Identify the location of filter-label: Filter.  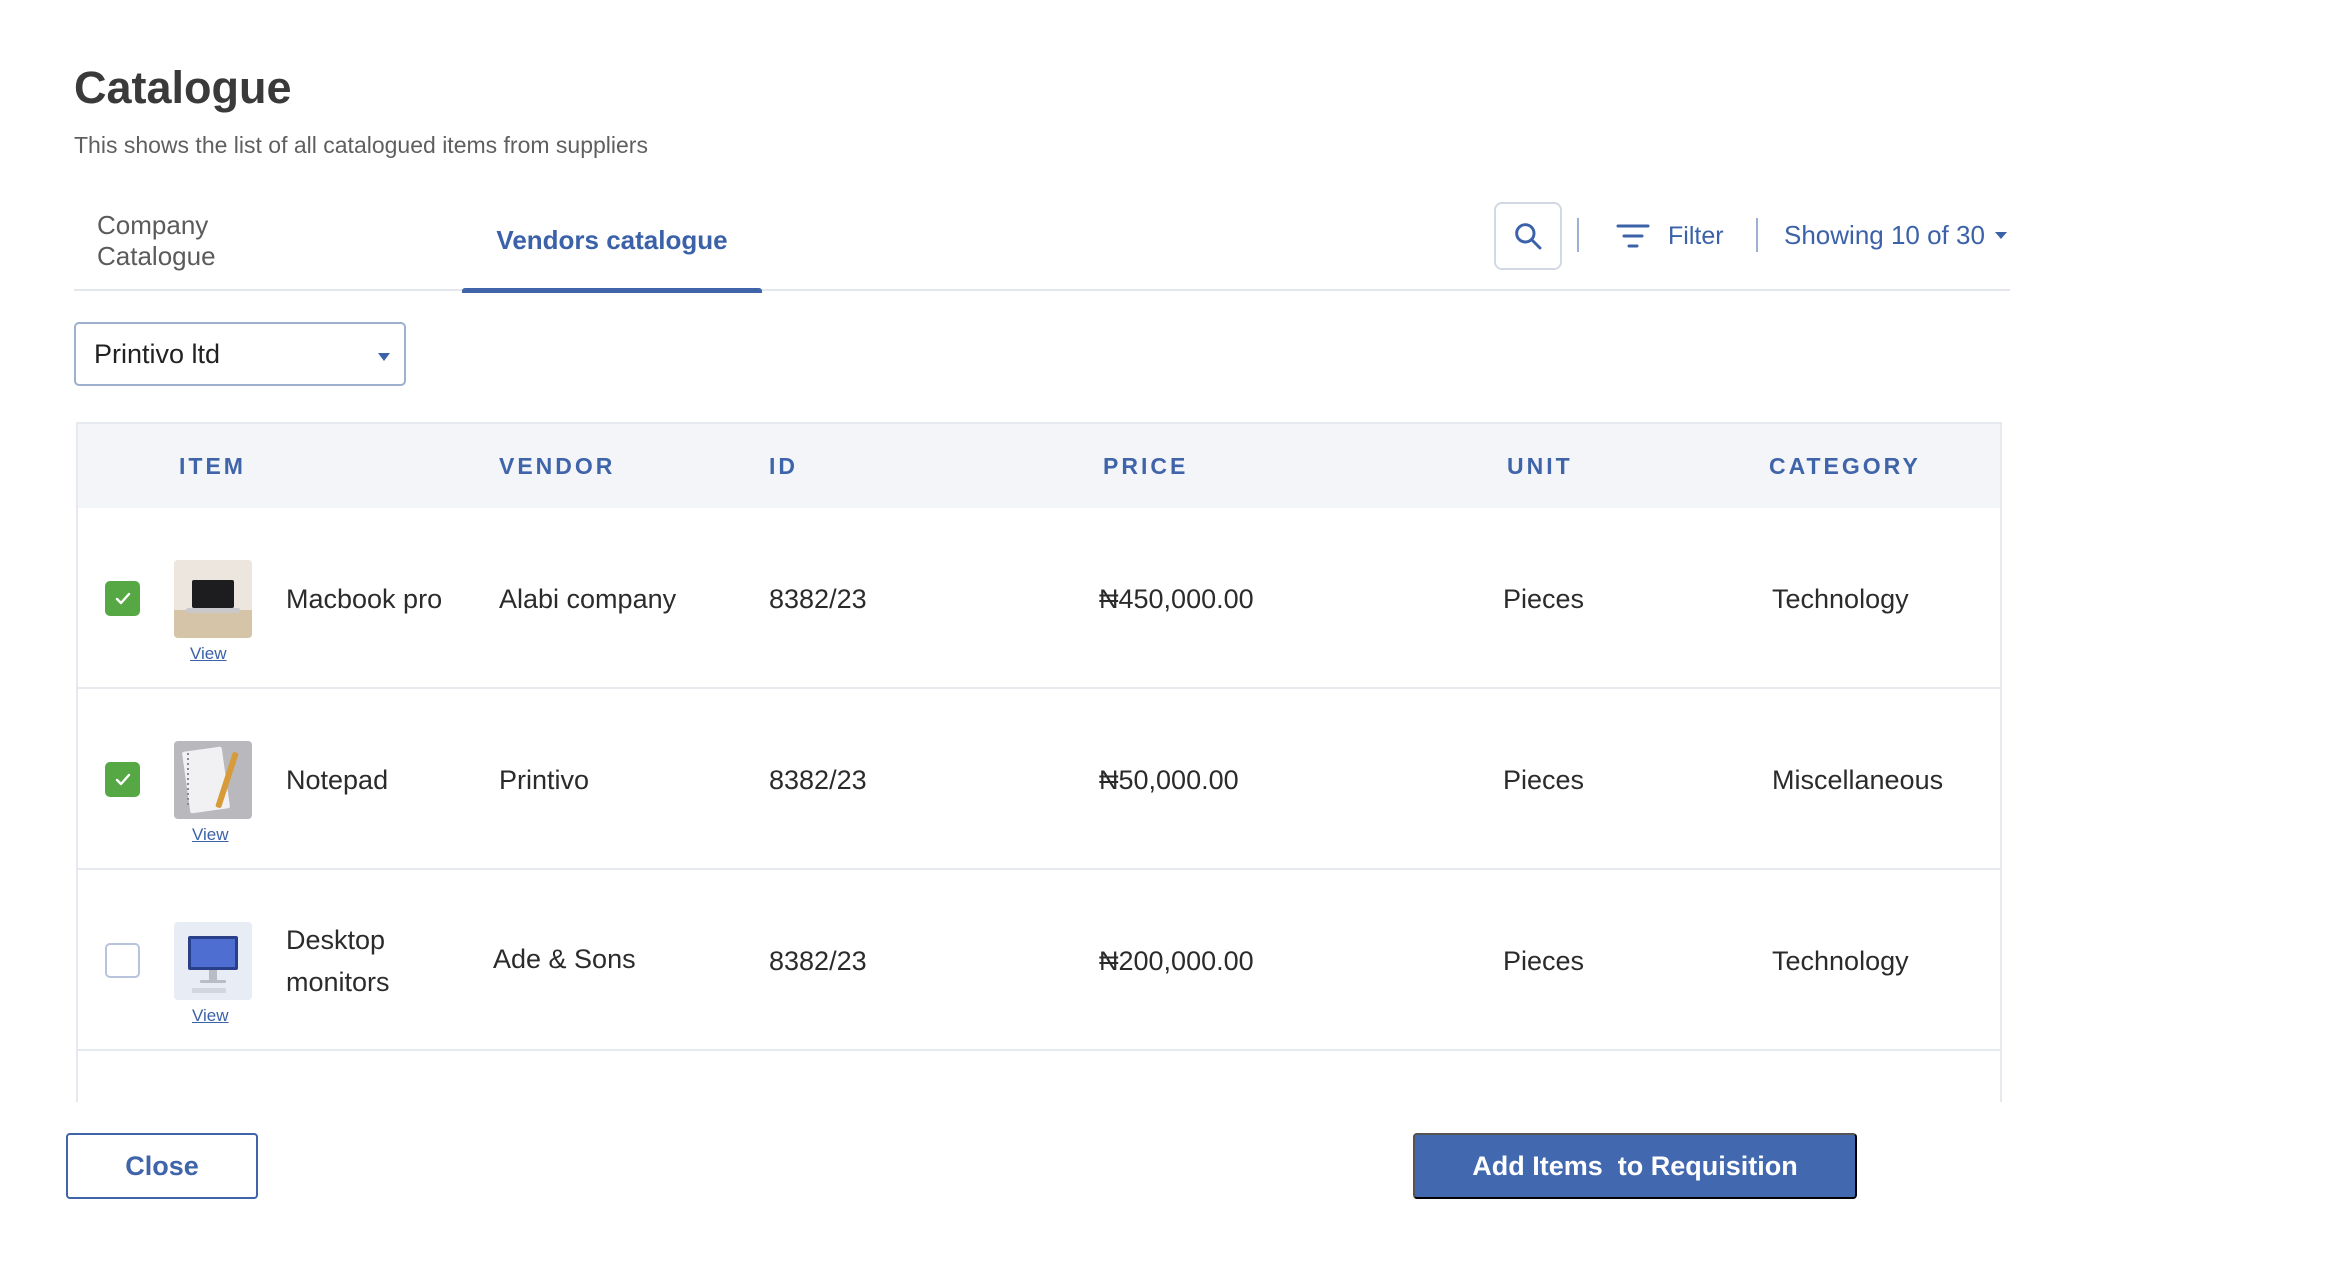
(1696, 235).